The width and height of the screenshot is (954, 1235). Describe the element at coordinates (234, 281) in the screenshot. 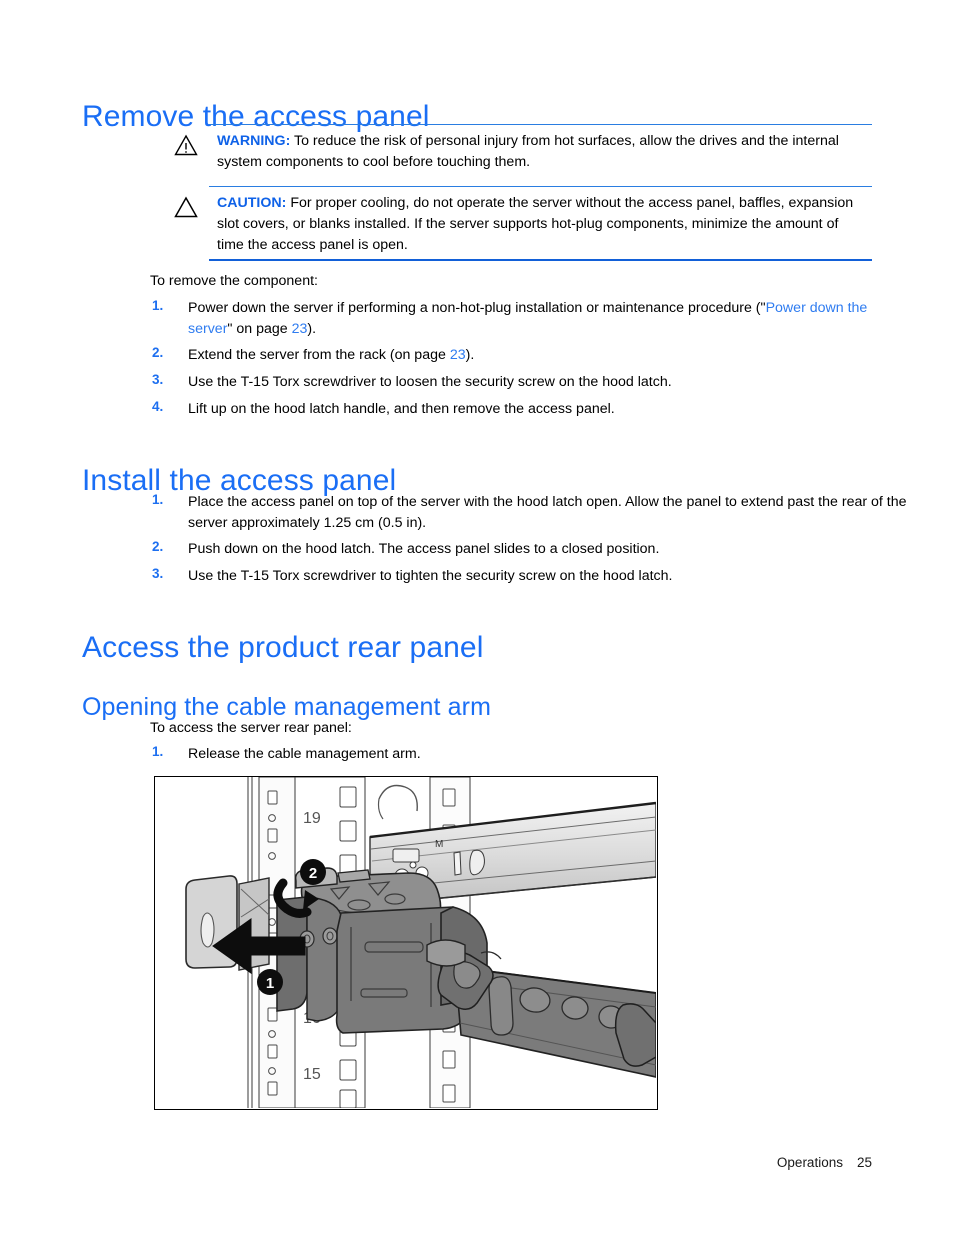

I see `remove-intro-text: To remove the component:` at that location.